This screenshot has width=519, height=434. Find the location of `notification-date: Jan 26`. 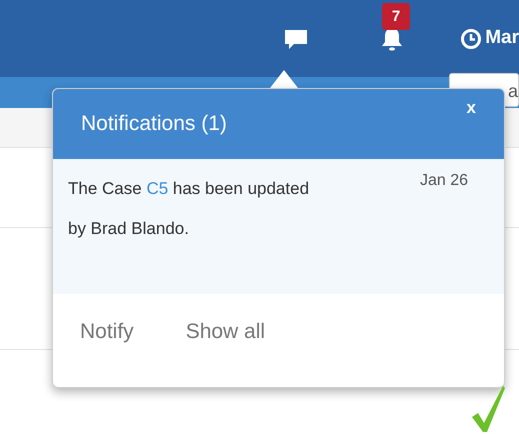

notification-date: Jan 26 is located at coordinates (444, 180).